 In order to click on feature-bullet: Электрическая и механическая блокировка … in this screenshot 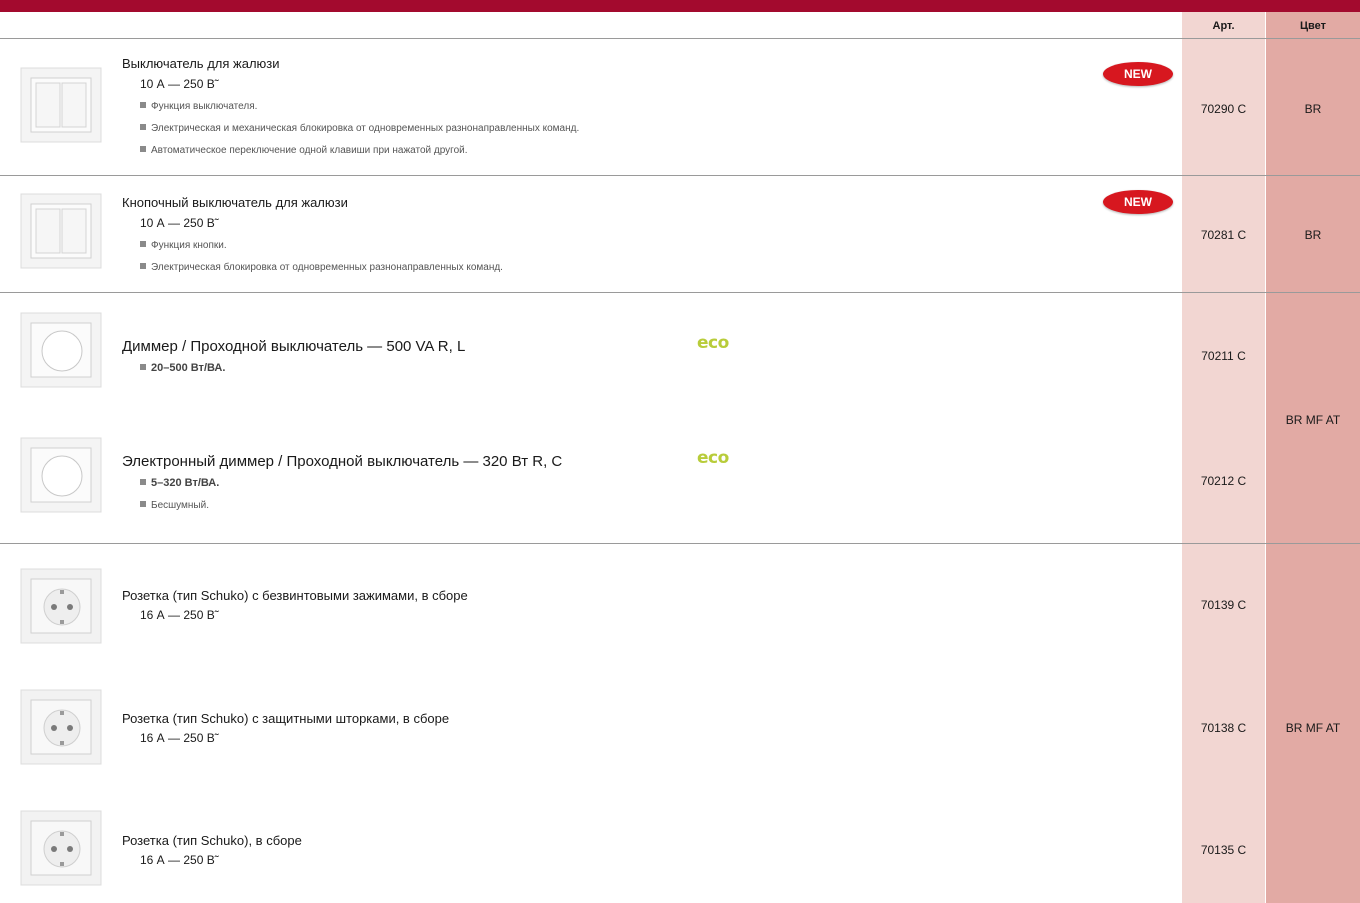, I will do `click(359, 128)`.